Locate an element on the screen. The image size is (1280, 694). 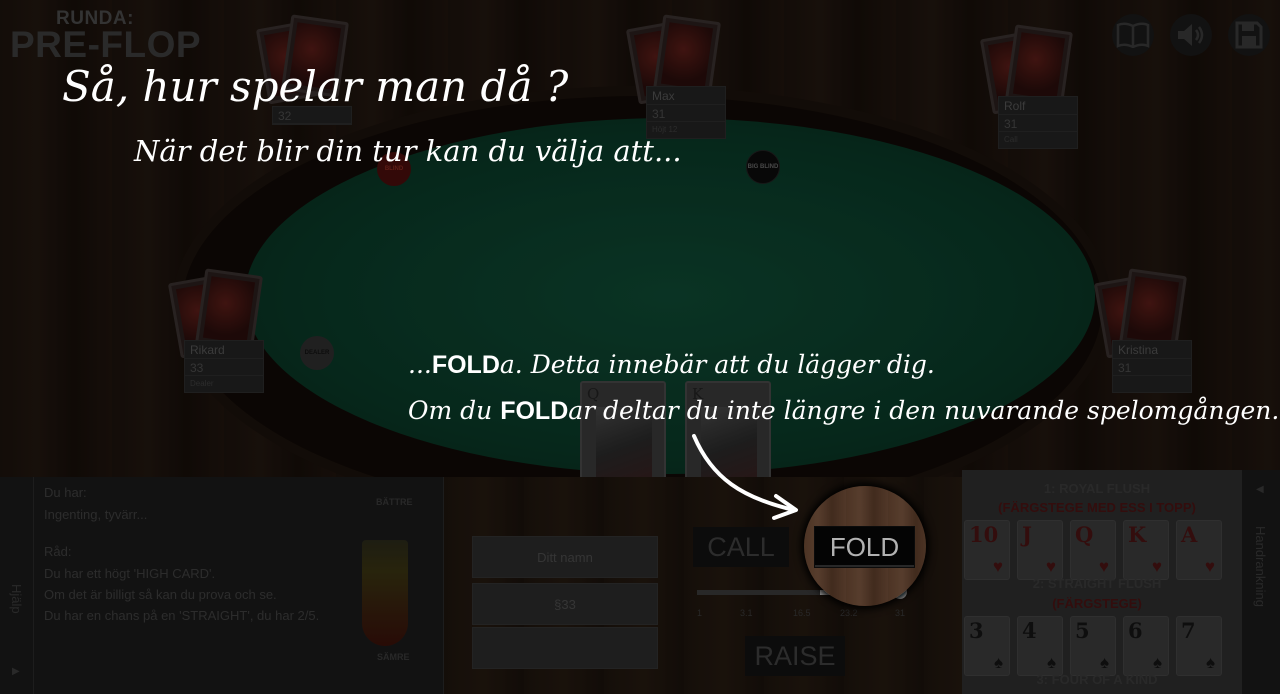
tutorial-heading: Så, hur spelar man då ? is located at coordinates (315, 86).